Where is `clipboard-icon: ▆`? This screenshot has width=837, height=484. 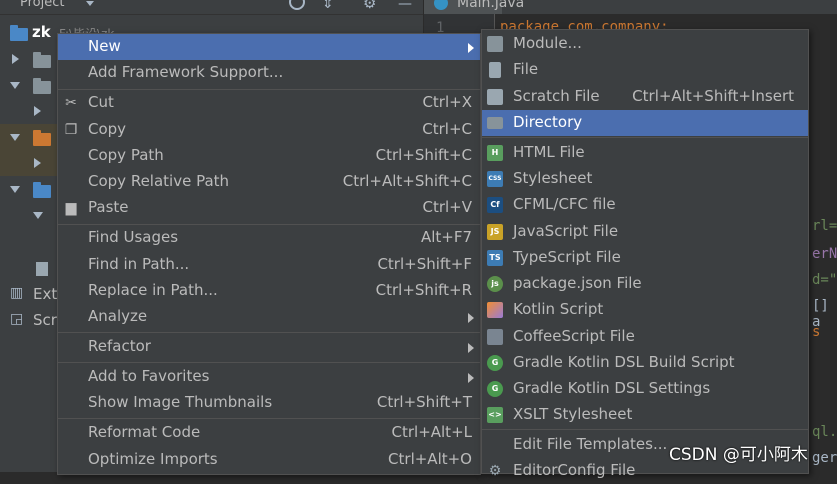 clipboard-icon: ▆ is located at coordinates (71, 208).